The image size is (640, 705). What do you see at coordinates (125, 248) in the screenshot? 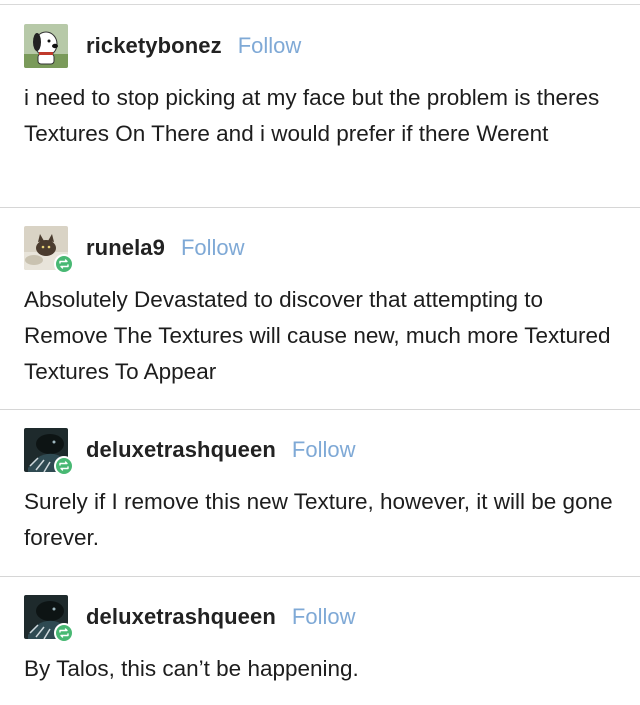
I see `username: runela9` at bounding box center [125, 248].